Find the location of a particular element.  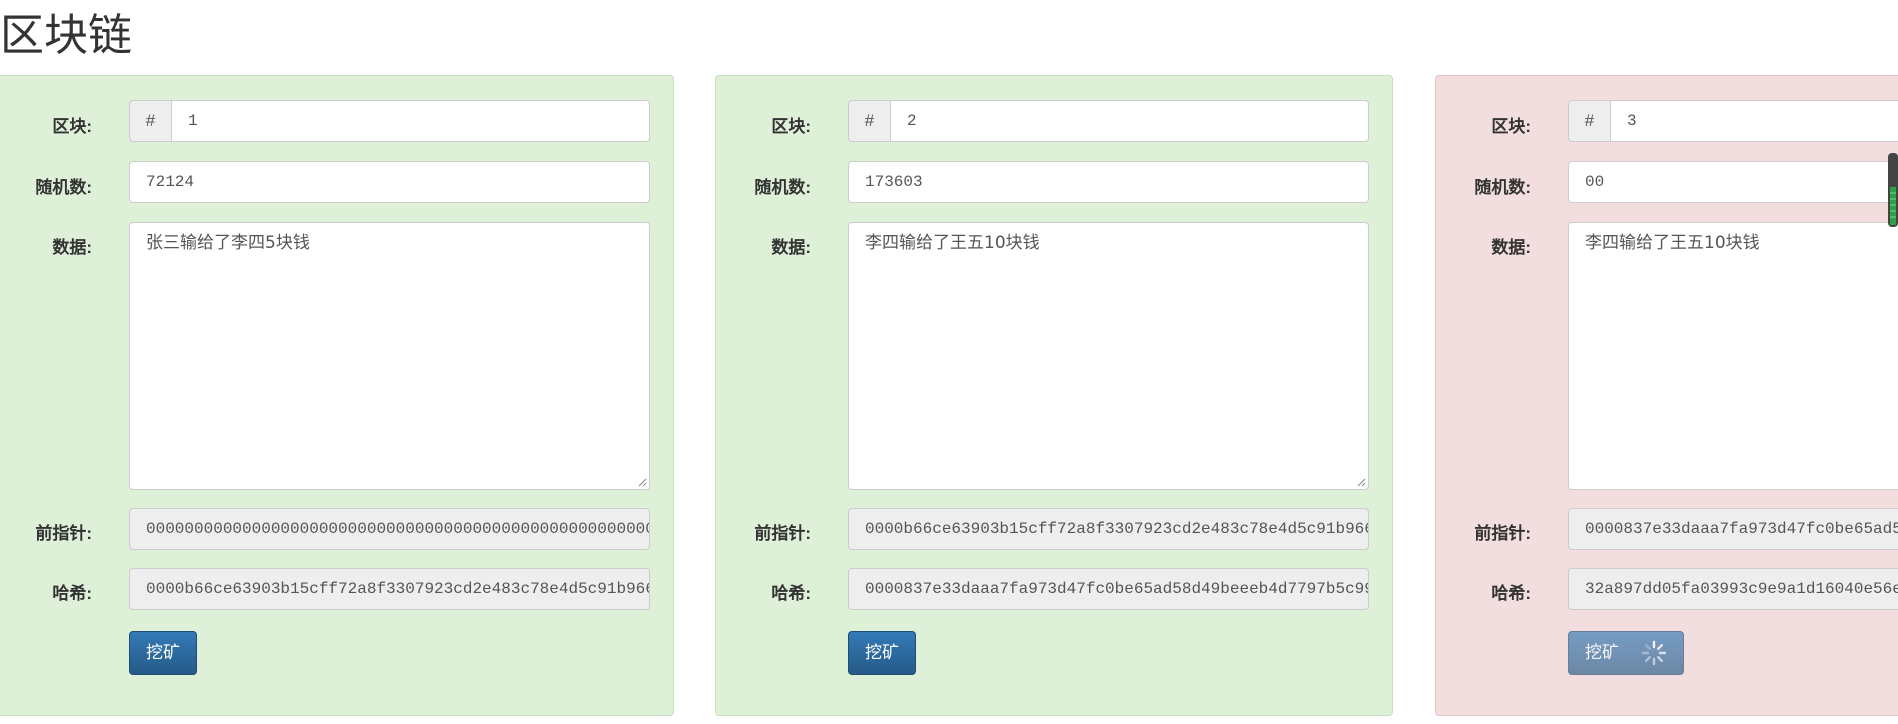

block-number-group: # 2 is located at coordinates (1108, 121).